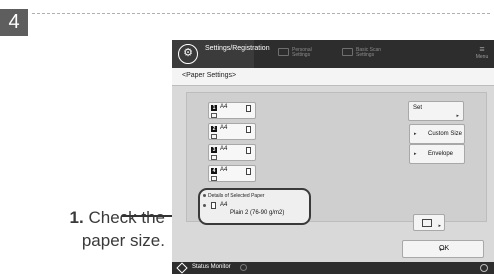 The width and height of the screenshot is (494, 274). What do you see at coordinates (211, 267) in the screenshot?
I see `status-monitor-button: Status Monitor` at bounding box center [211, 267].